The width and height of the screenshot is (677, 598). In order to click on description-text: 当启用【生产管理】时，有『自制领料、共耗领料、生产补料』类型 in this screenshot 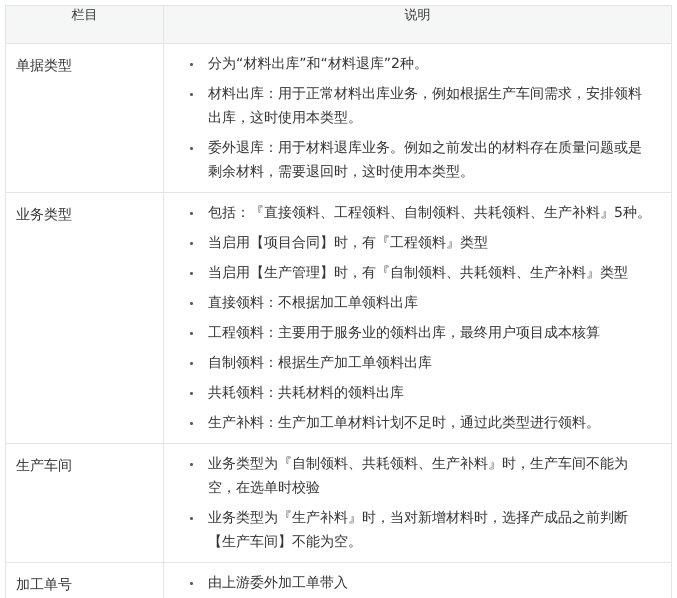, I will do `click(418, 273)`.